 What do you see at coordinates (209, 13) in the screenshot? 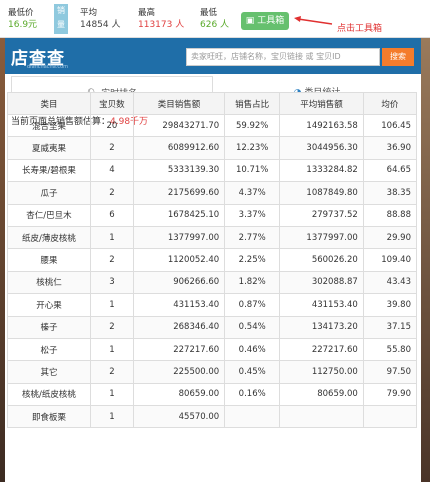
I see `stat-label: 最低` at bounding box center [209, 13].